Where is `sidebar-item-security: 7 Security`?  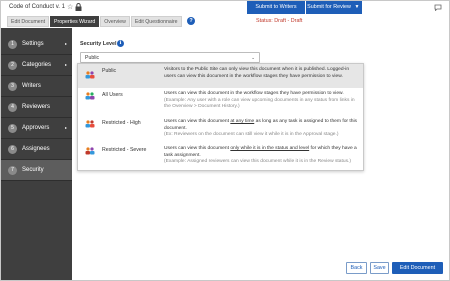 sidebar-item-security: 7 Security is located at coordinates (36, 170).